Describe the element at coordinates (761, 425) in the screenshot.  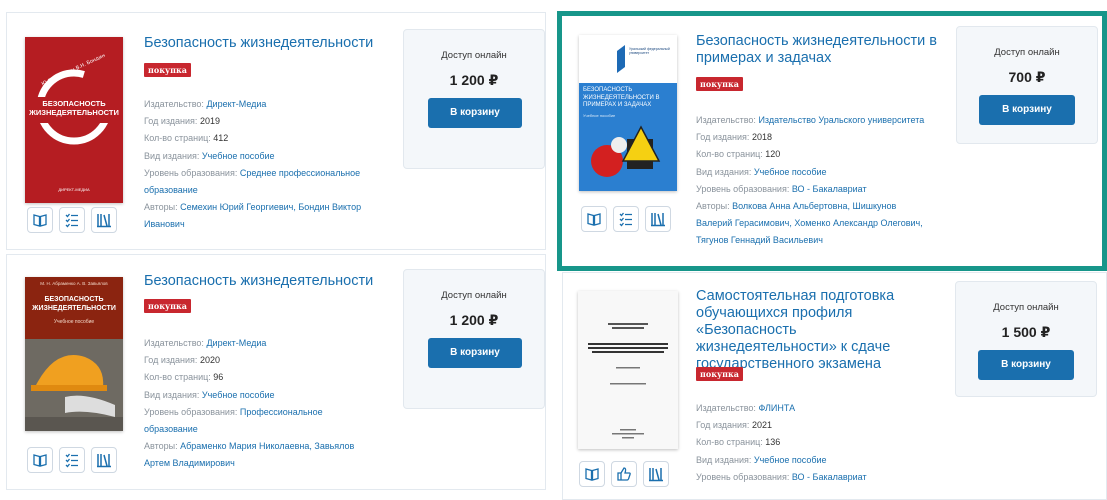
I see `year-value: 2021` at that location.